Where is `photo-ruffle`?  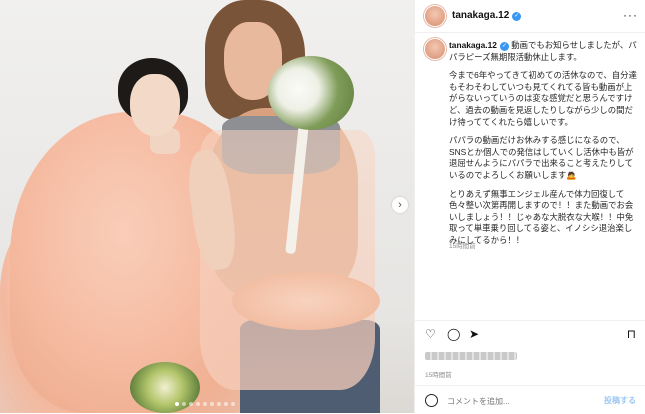
photo-ruffle is located at coordinates (306, 301).